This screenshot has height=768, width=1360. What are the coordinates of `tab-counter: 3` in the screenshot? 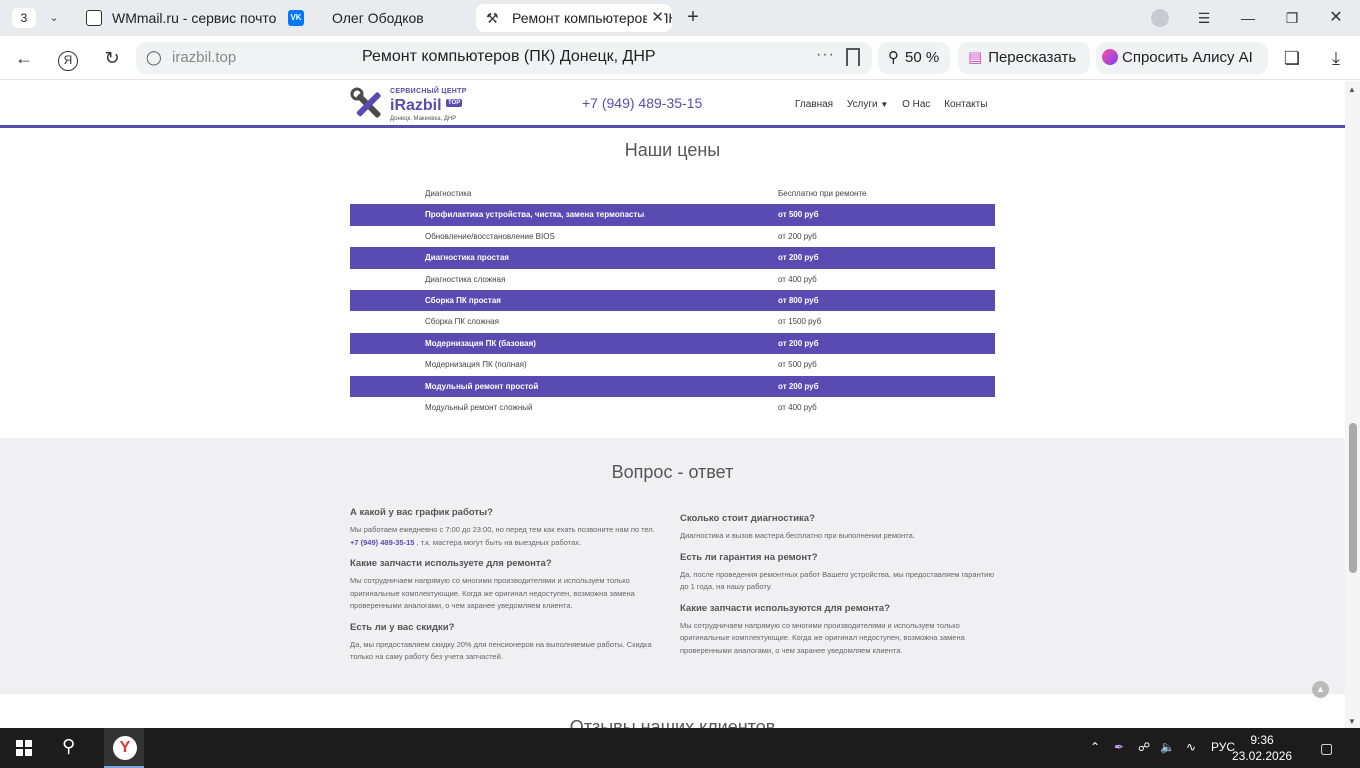 It's located at (24, 18).